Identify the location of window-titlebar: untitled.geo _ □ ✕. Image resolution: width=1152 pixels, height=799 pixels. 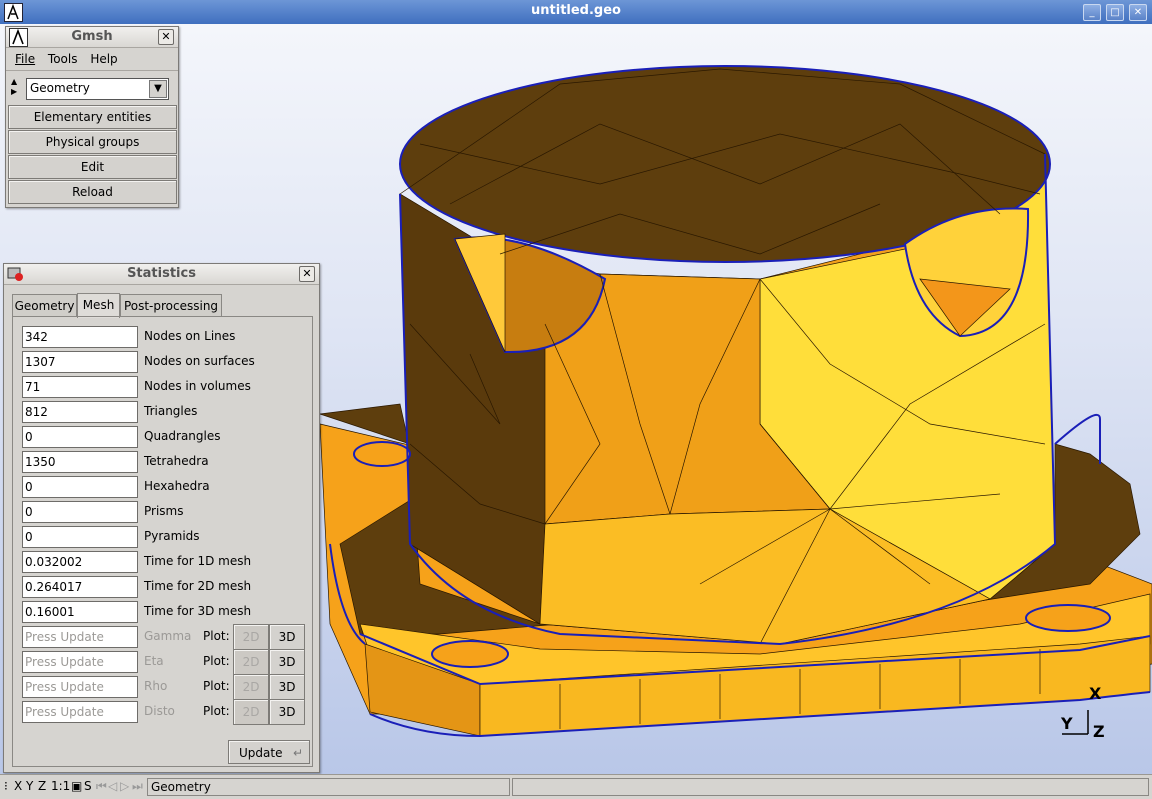
(576, 12).